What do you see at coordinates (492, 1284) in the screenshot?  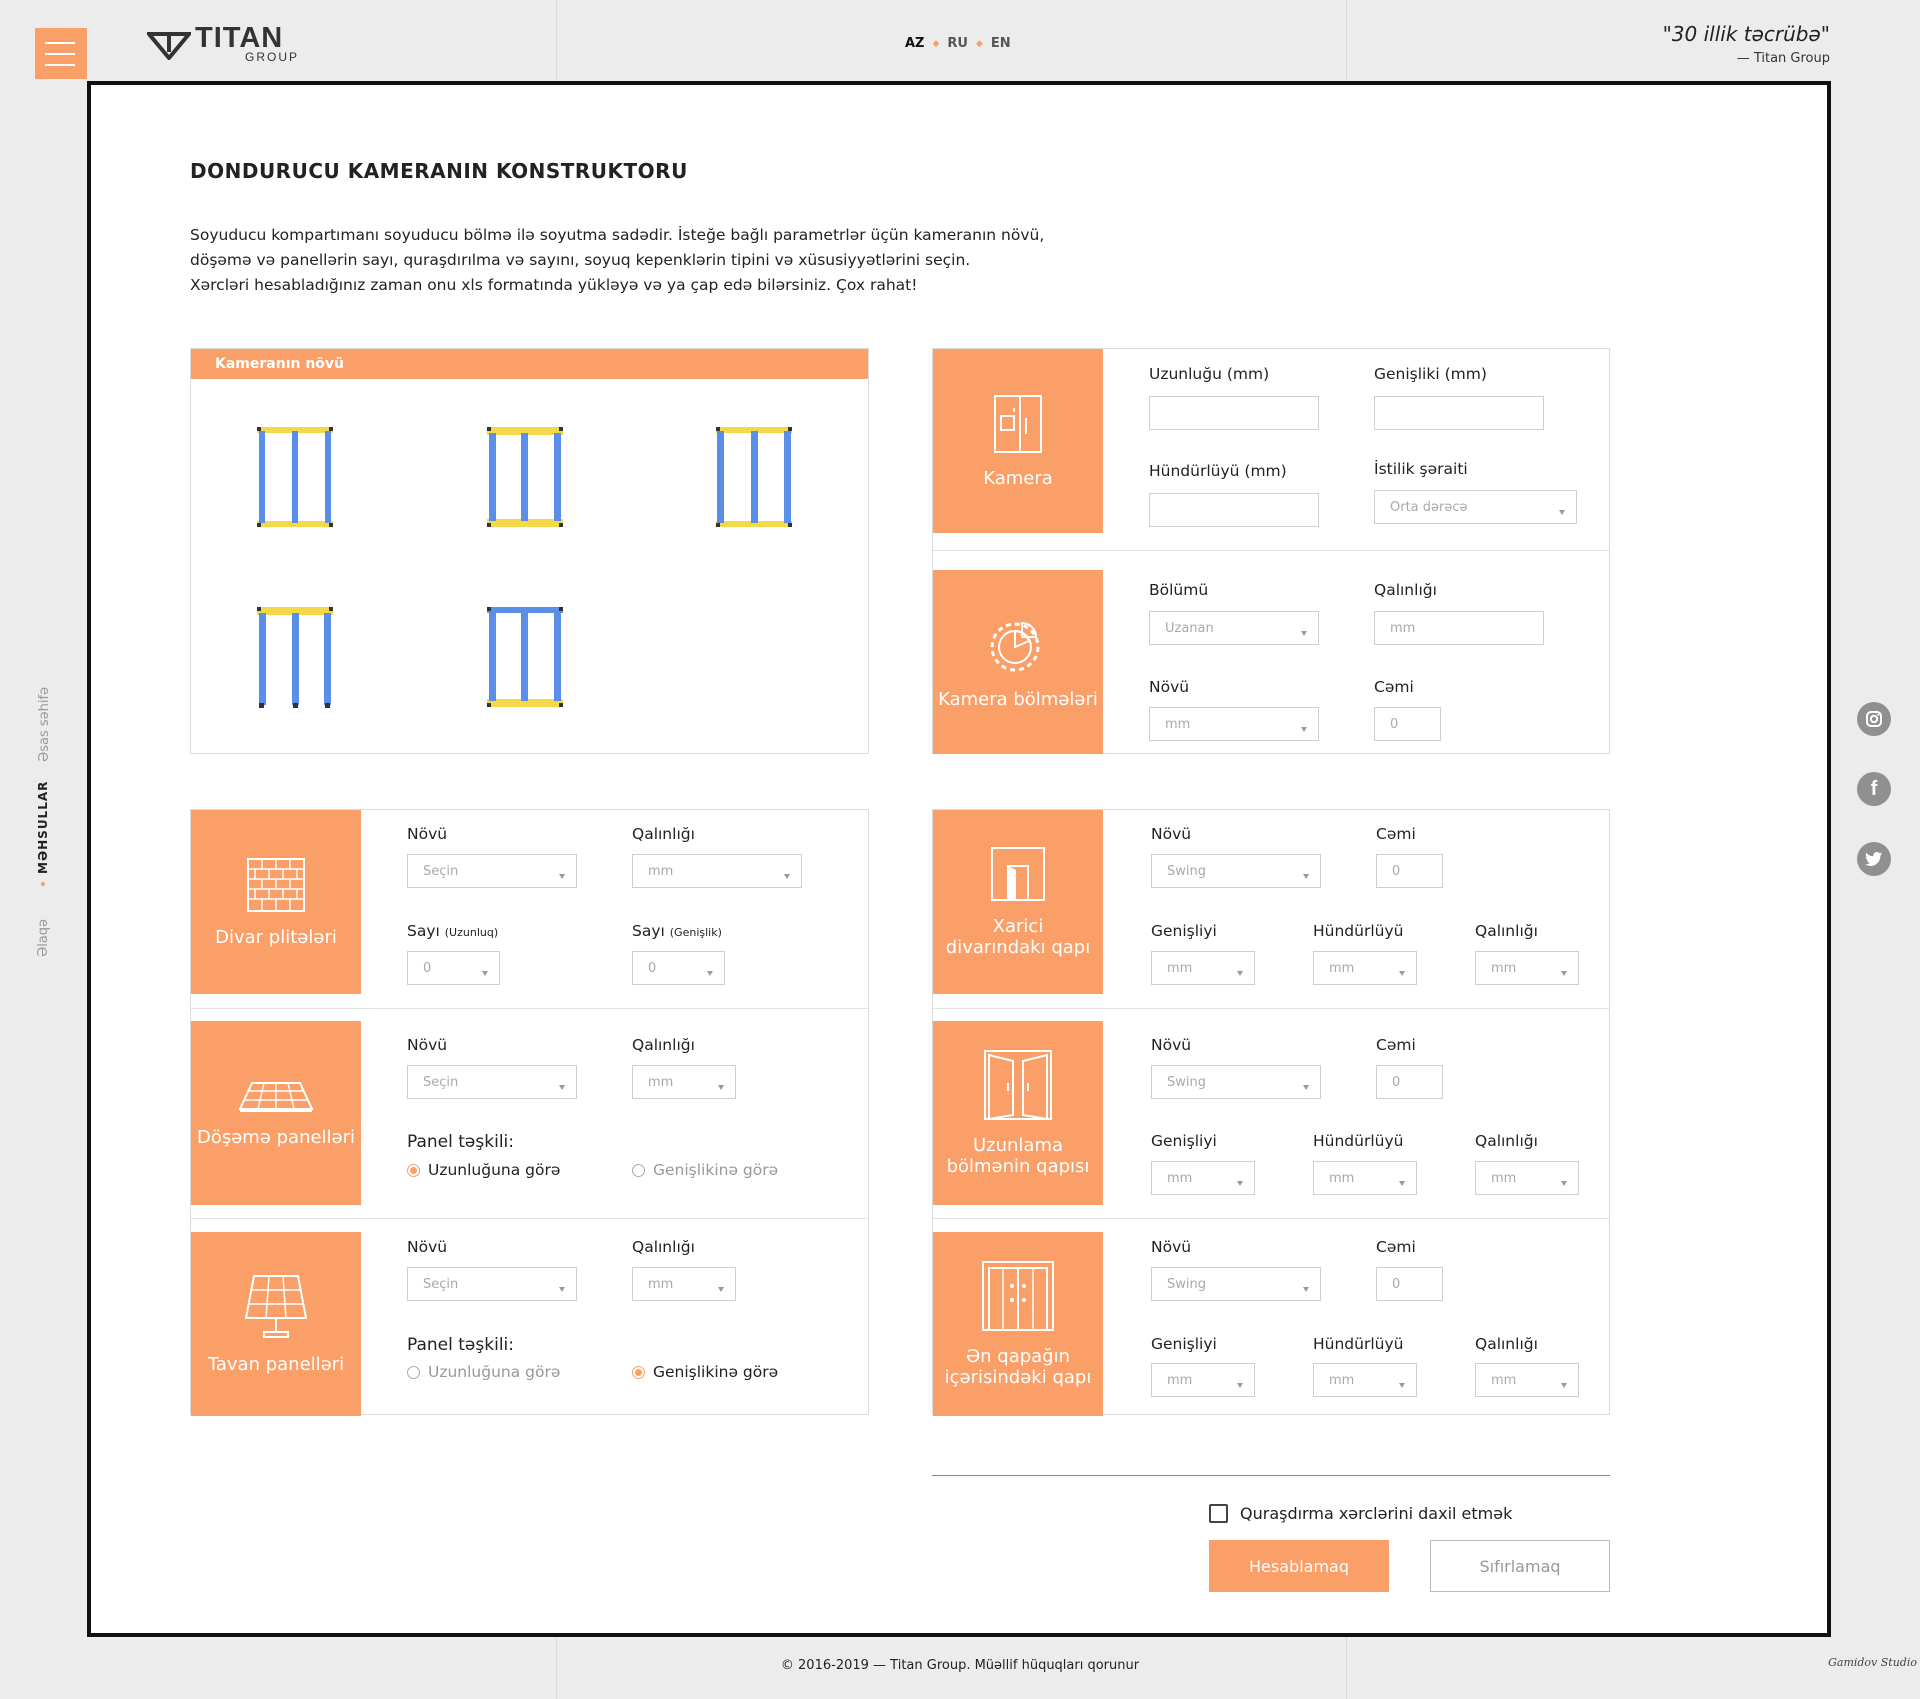 I see `ceiling-type-select: Seçin` at bounding box center [492, 1284].